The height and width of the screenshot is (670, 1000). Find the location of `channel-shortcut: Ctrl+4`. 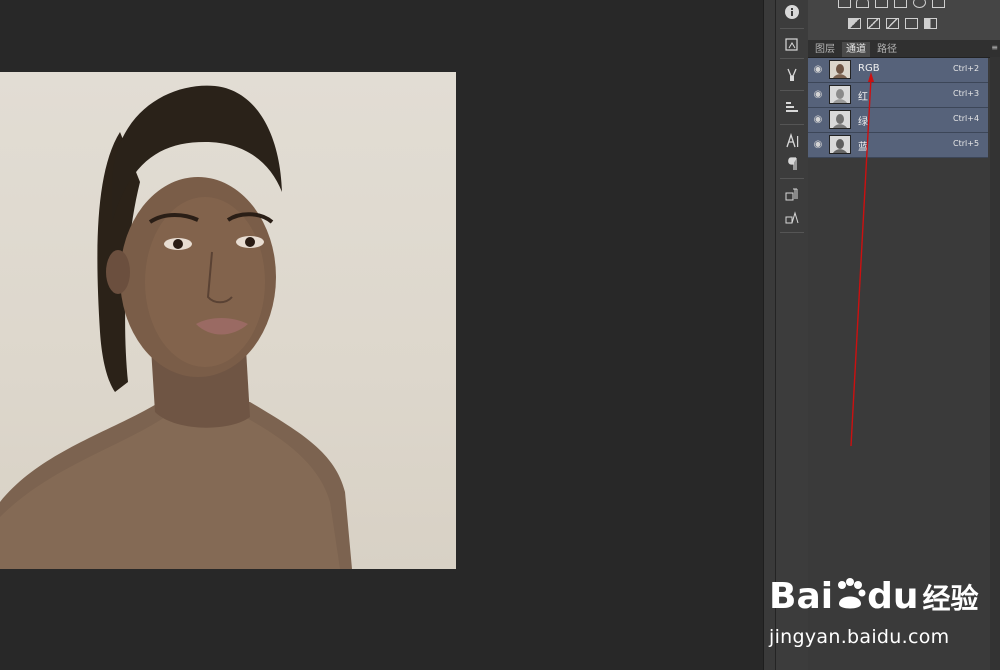

channel-shortcut: Ctrl+4 is located at coordinates (966, 118).